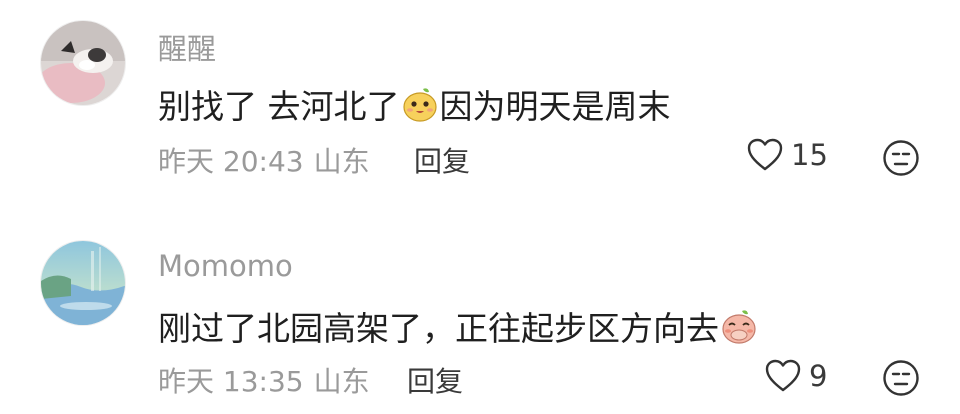 Image resolution: width=960 pixels, height=414 pixels. I want to click on like-count: 15, so click(809, 155).